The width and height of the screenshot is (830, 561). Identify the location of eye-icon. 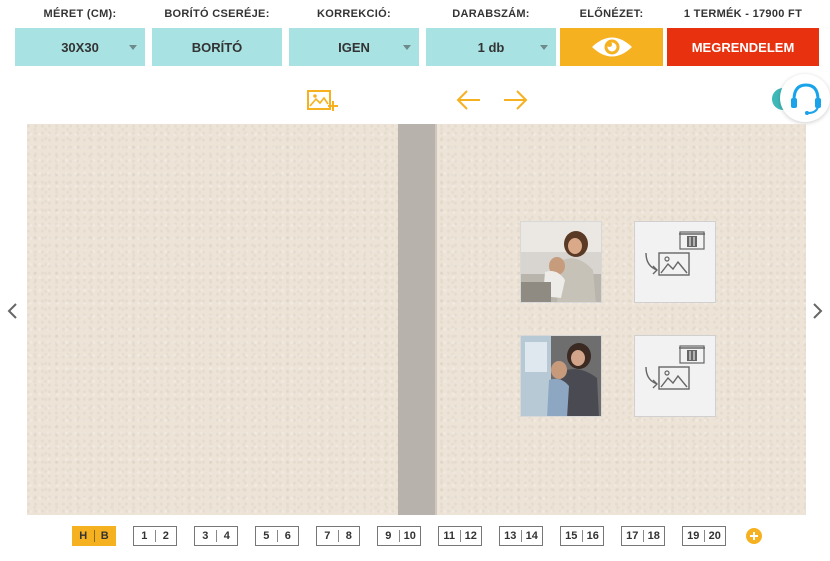
(611, 47).